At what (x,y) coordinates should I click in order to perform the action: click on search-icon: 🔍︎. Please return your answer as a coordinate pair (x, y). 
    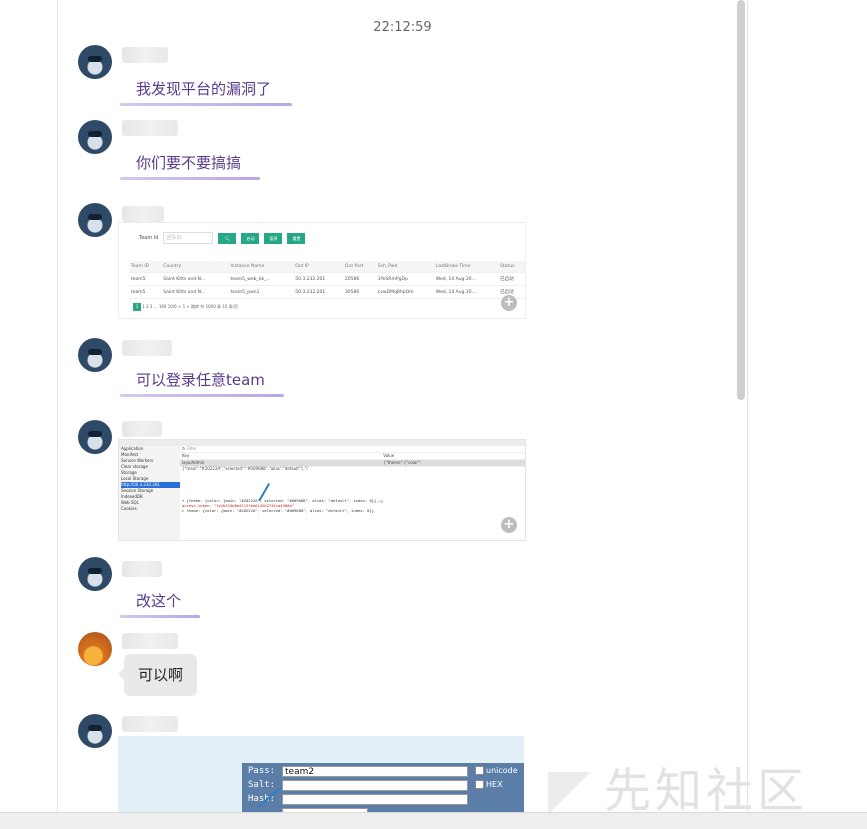
    Looking at the image, I should click on (227, 238).